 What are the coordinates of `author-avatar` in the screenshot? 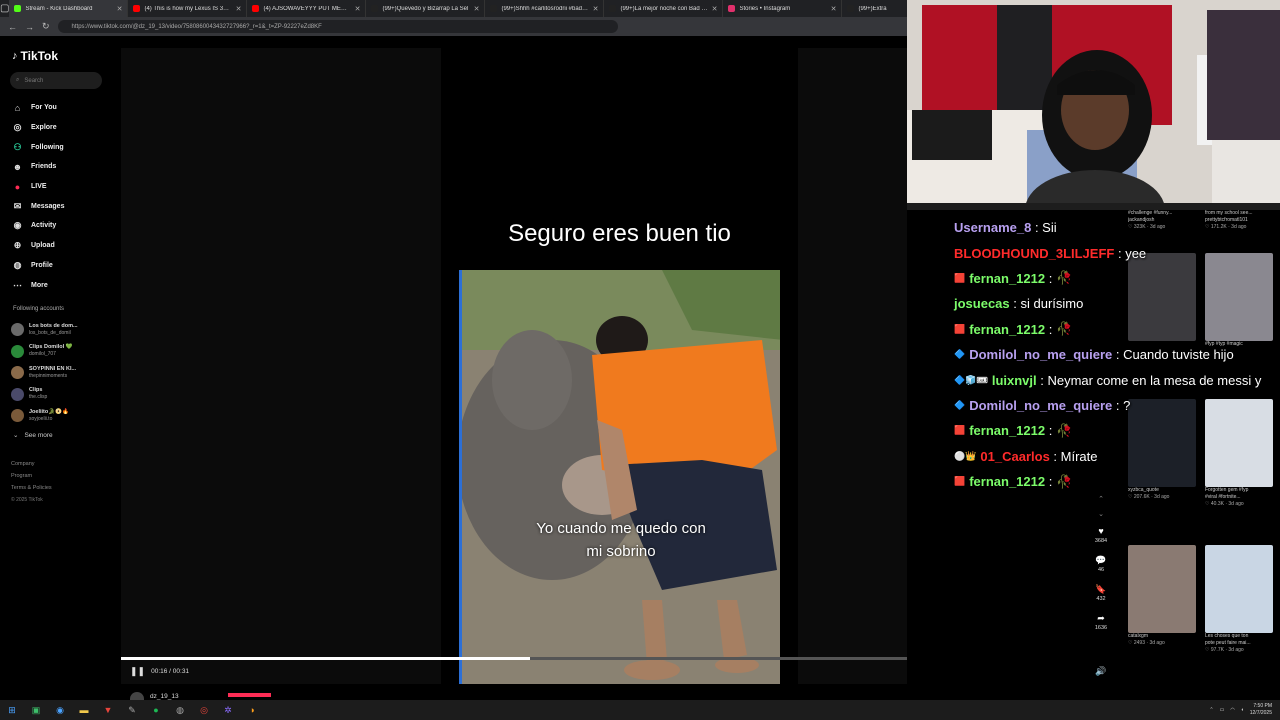 It's located at (137, 696).